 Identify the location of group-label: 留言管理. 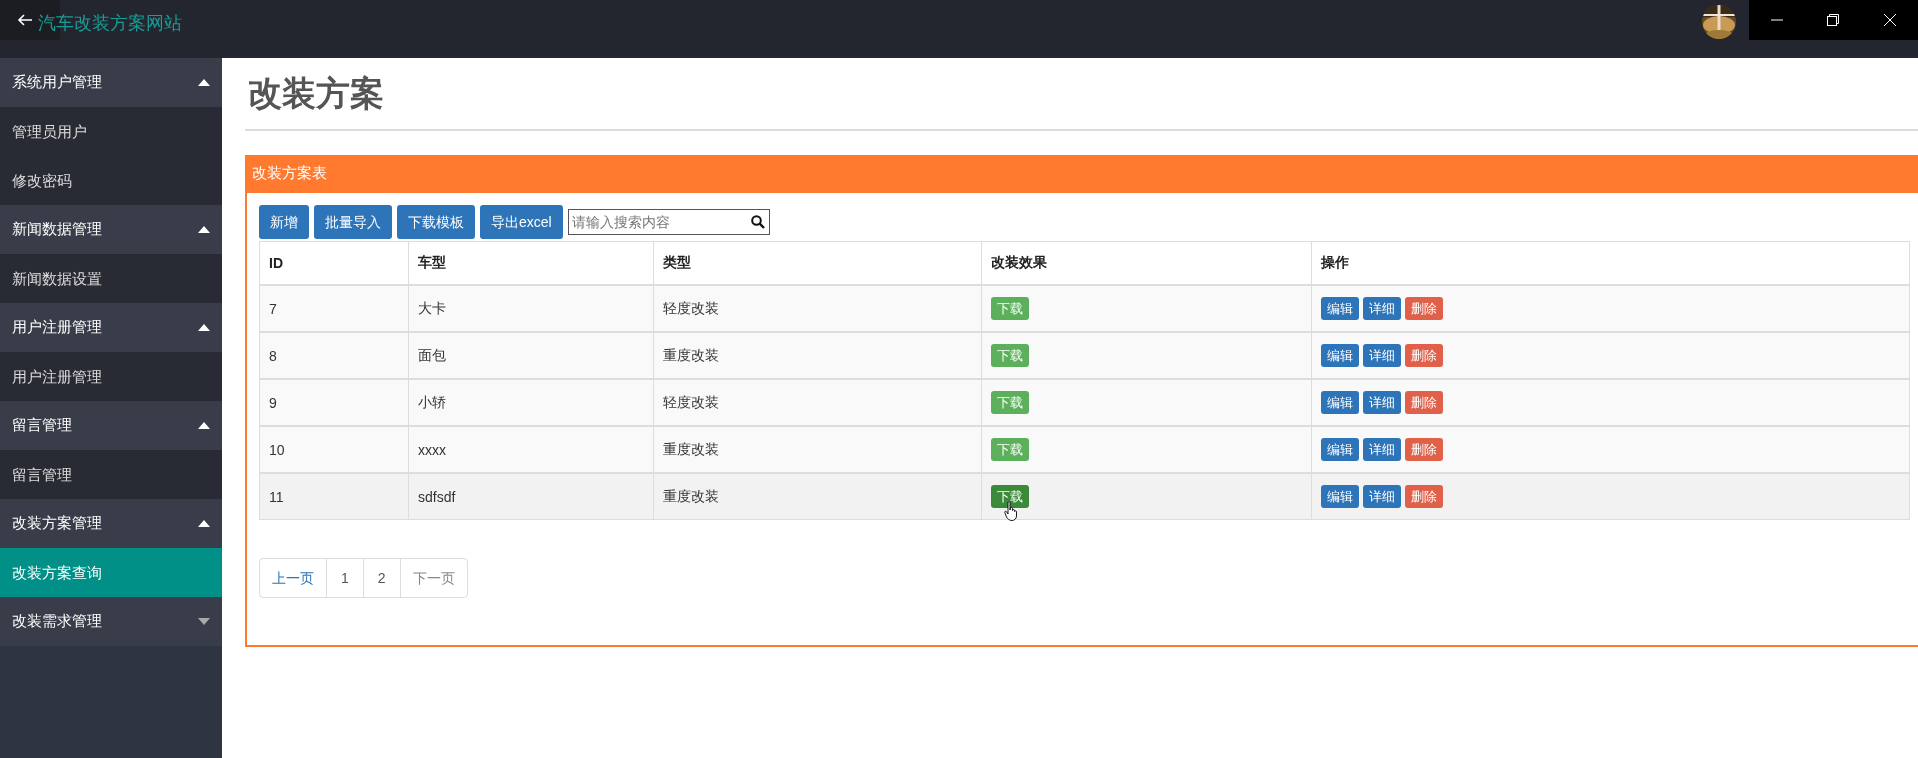
(42, 425).